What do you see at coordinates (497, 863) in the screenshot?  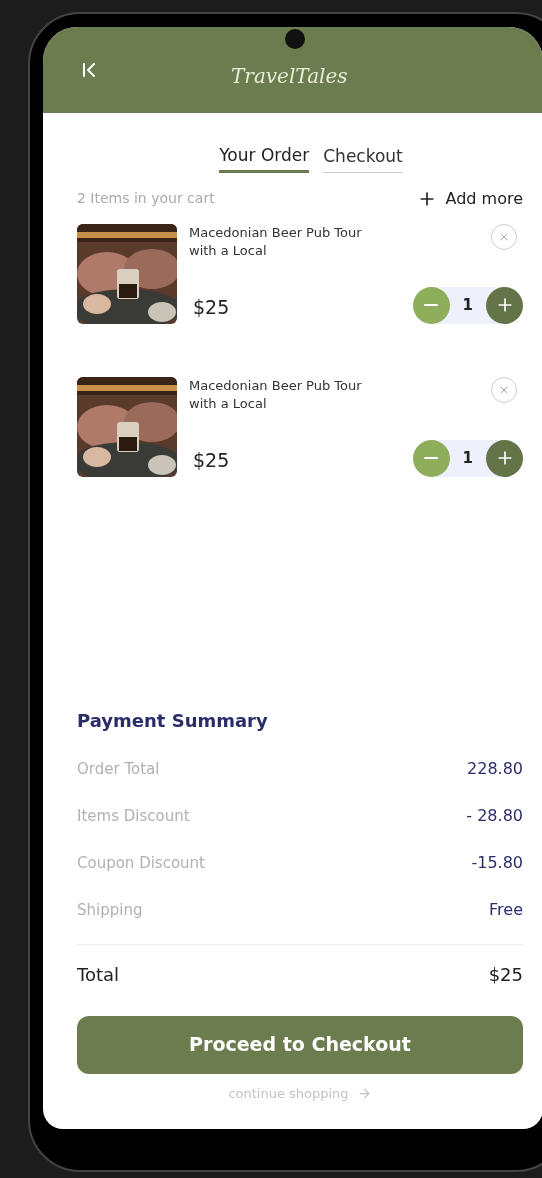 I see `summary-value: -15.80` at bounding box center [497, 863].